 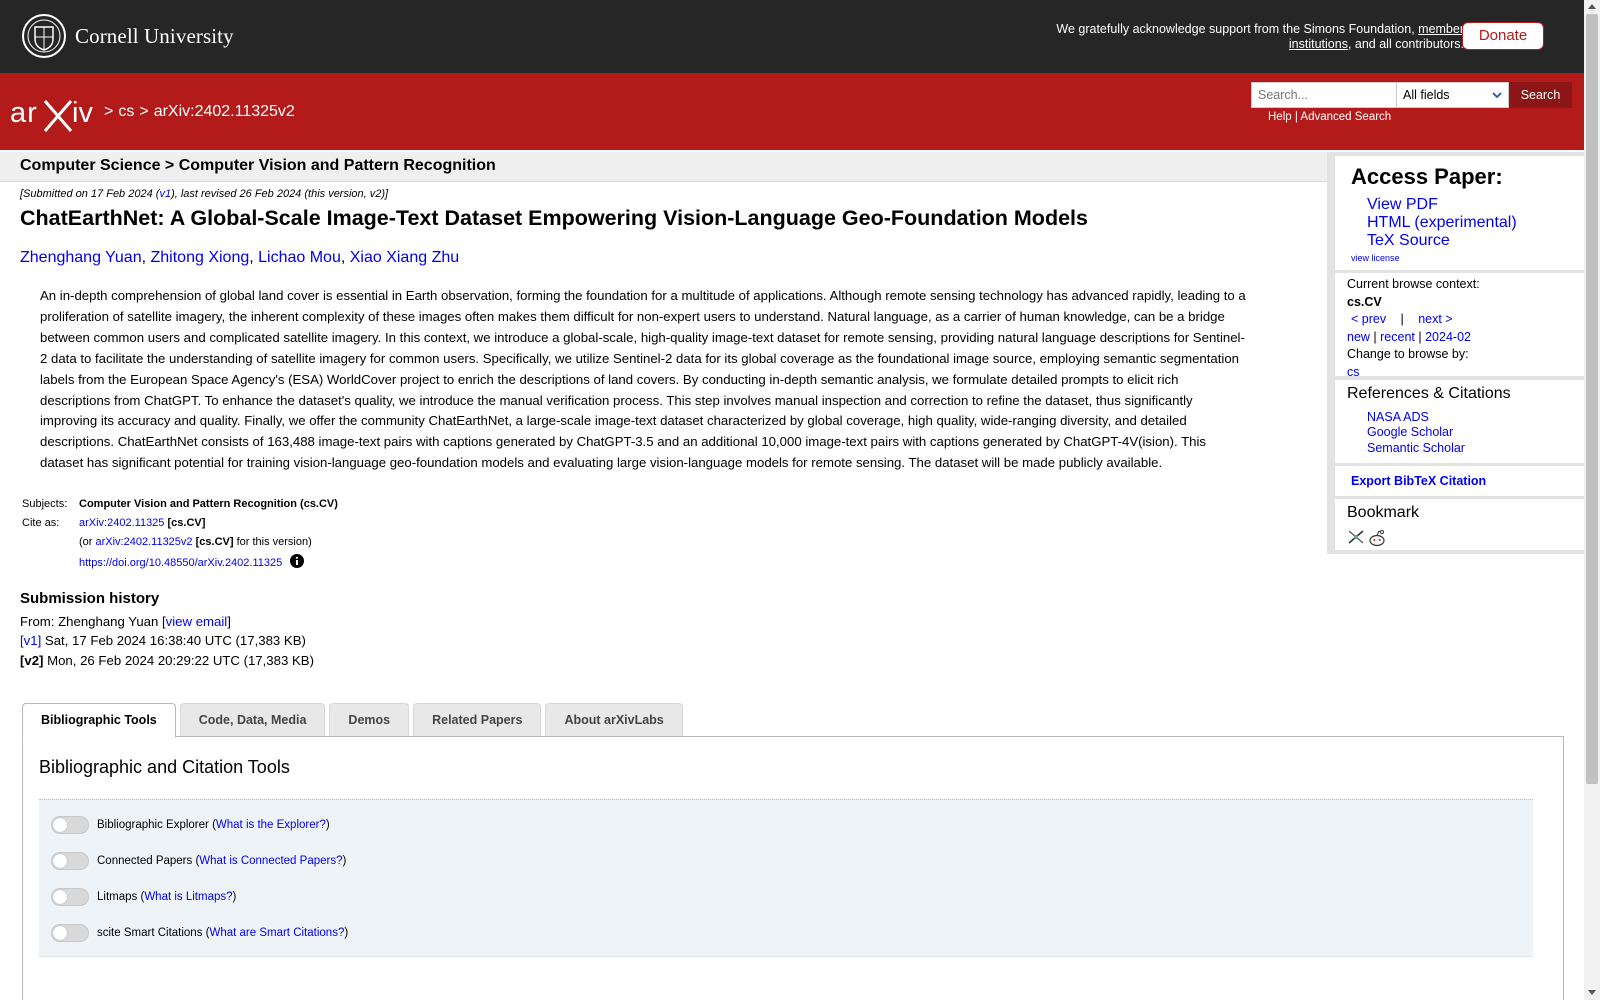 I want to click on dateline-v1-link: v1, so click(x=165, y=194).